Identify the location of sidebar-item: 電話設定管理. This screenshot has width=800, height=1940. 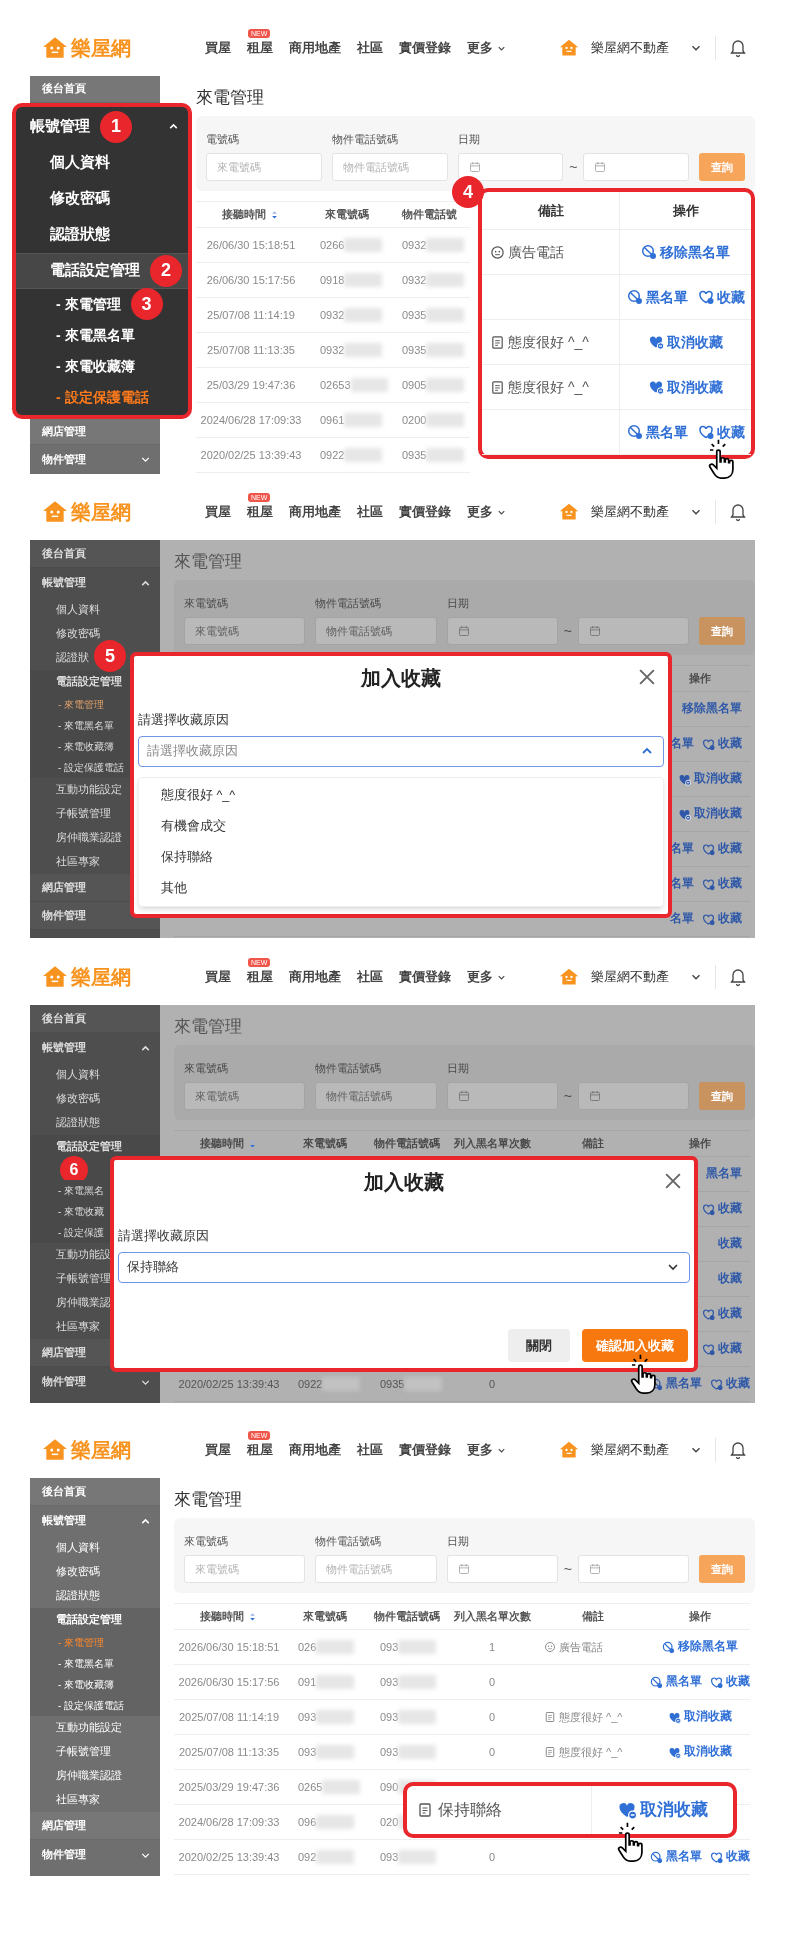
(95, 270).